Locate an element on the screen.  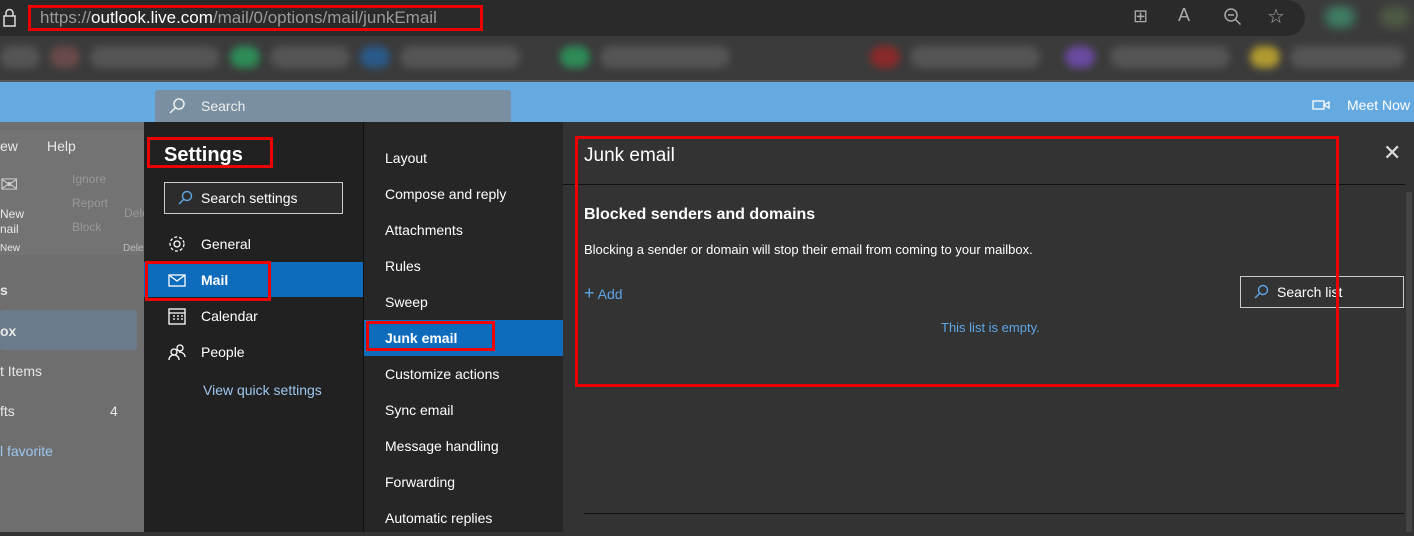
add-label: Add is located at coordinates (610, 294).